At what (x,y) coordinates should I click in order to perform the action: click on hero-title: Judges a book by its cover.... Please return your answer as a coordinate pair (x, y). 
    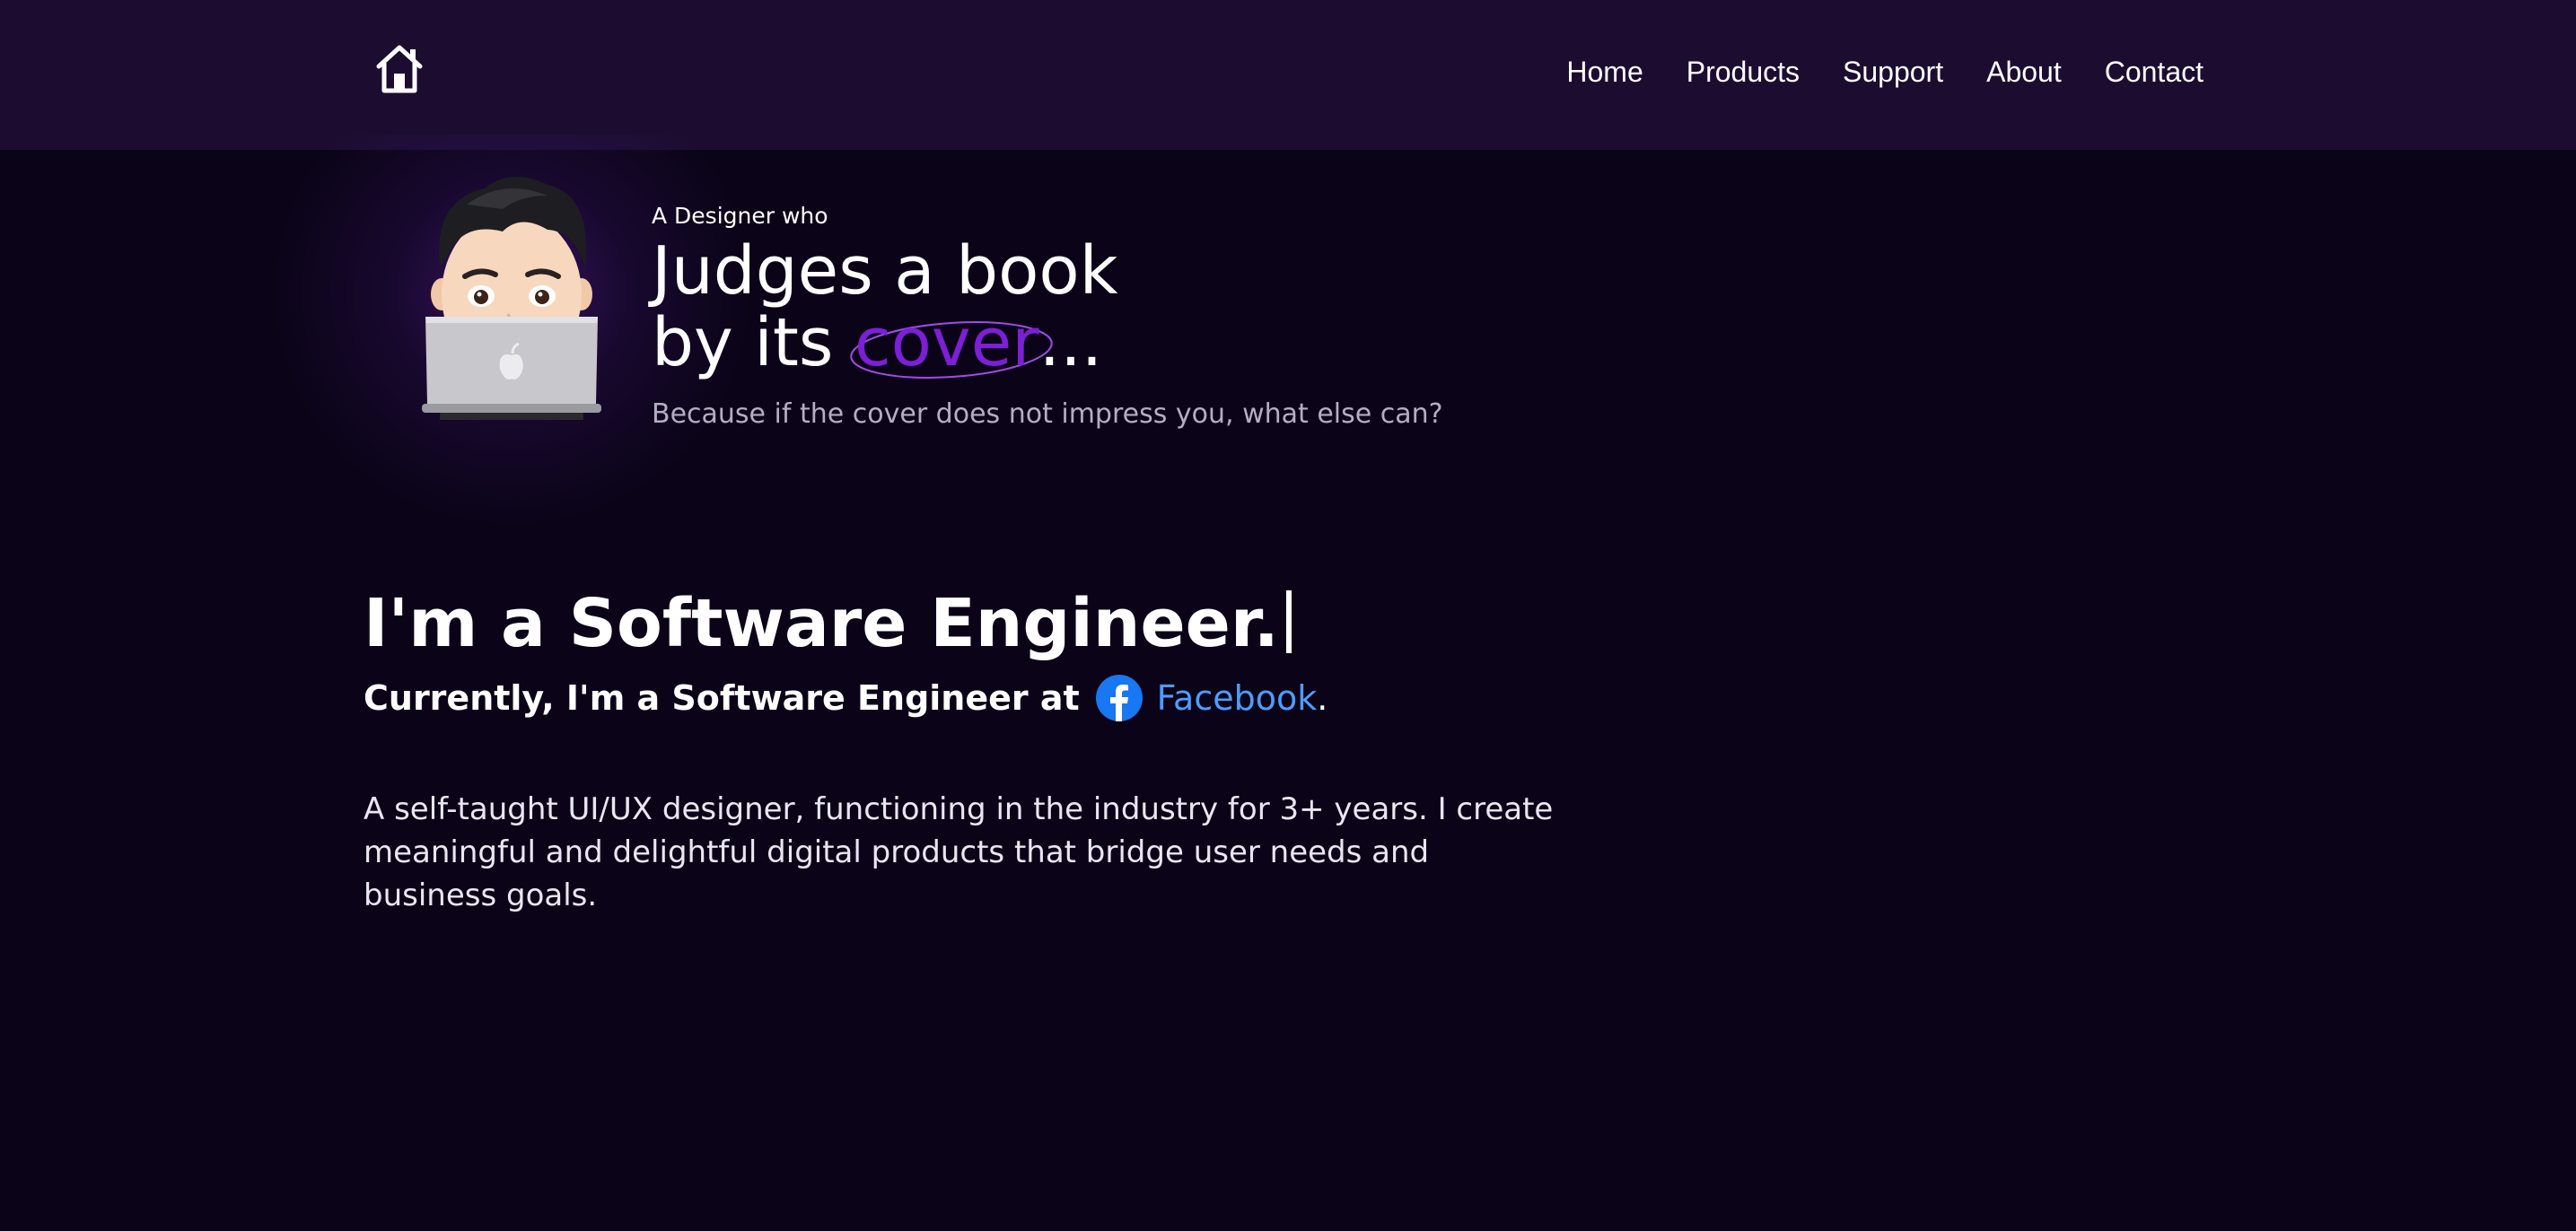
    Looking at the image, I should click on (885, 307).